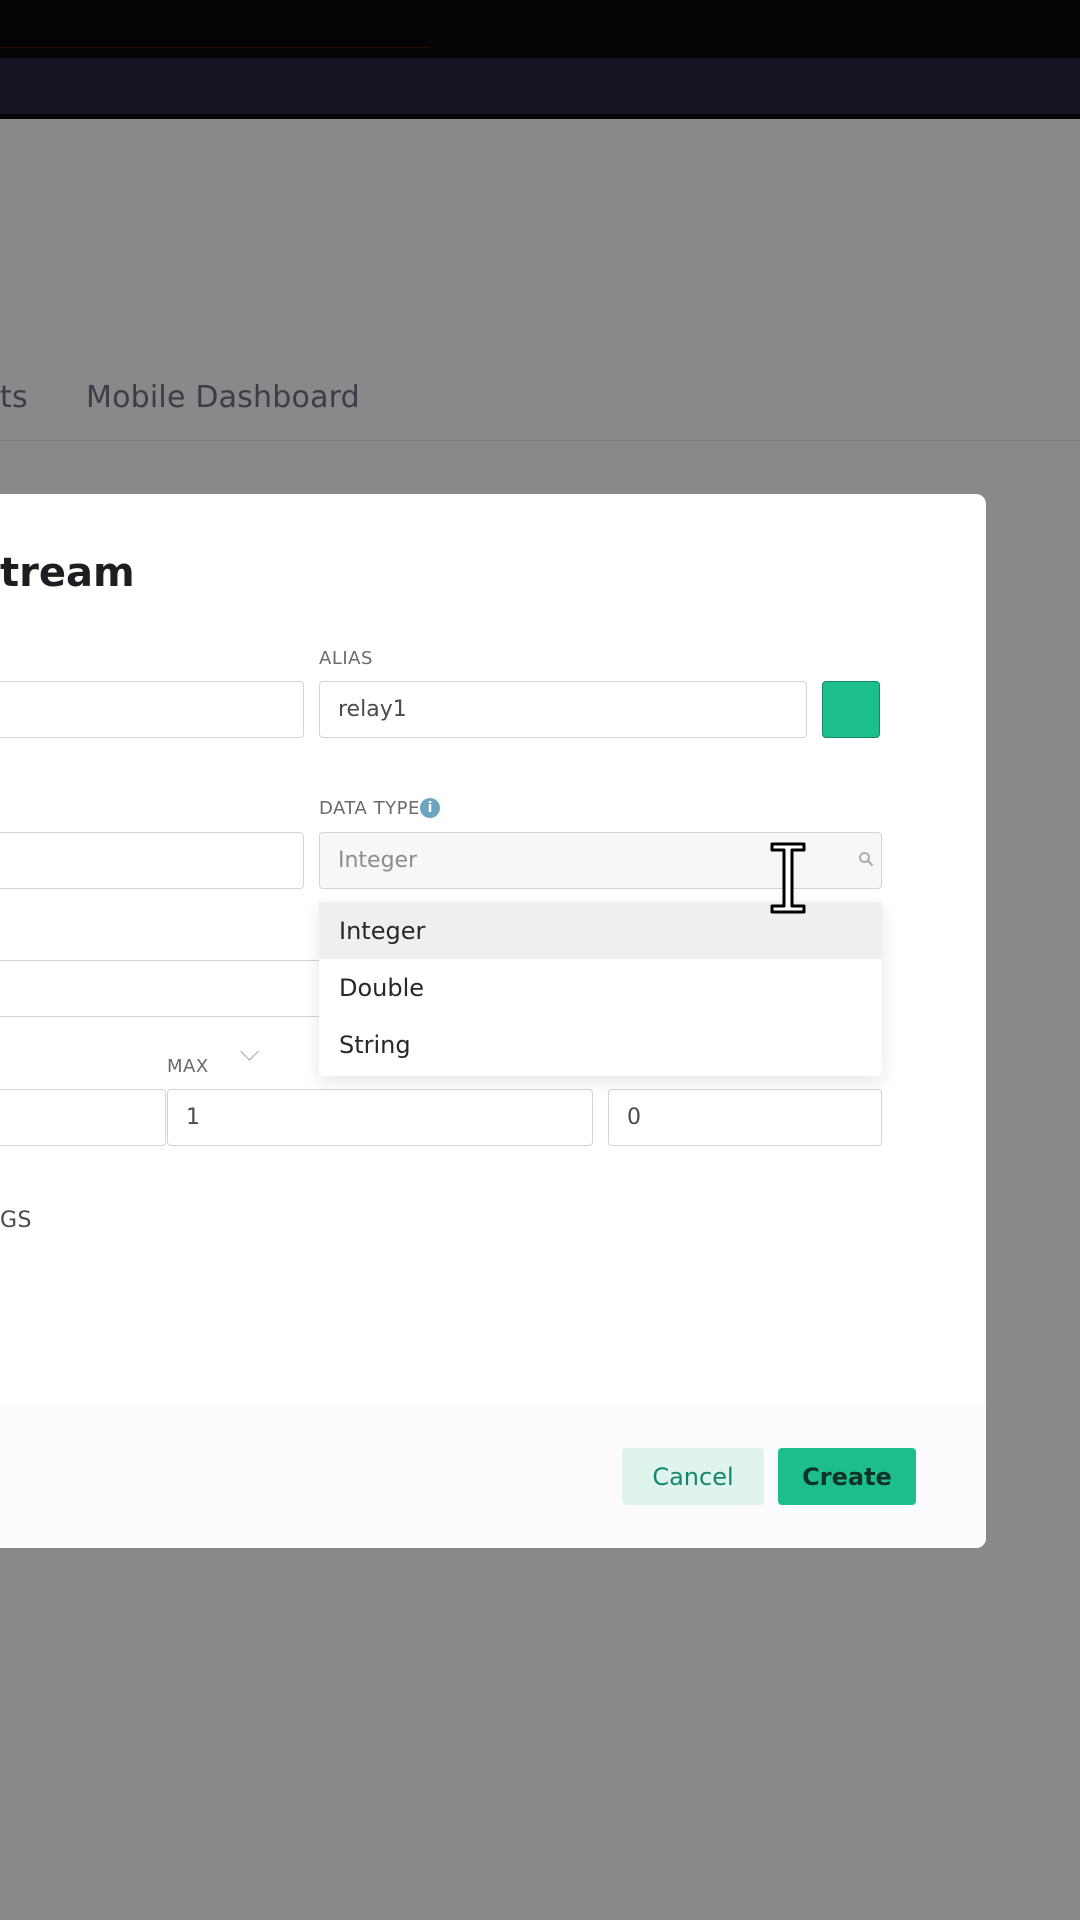  What do you see at coordinates (14, 397) in the screenshot?
I see `tab-partial: ts` at bounding box center [14, 397].